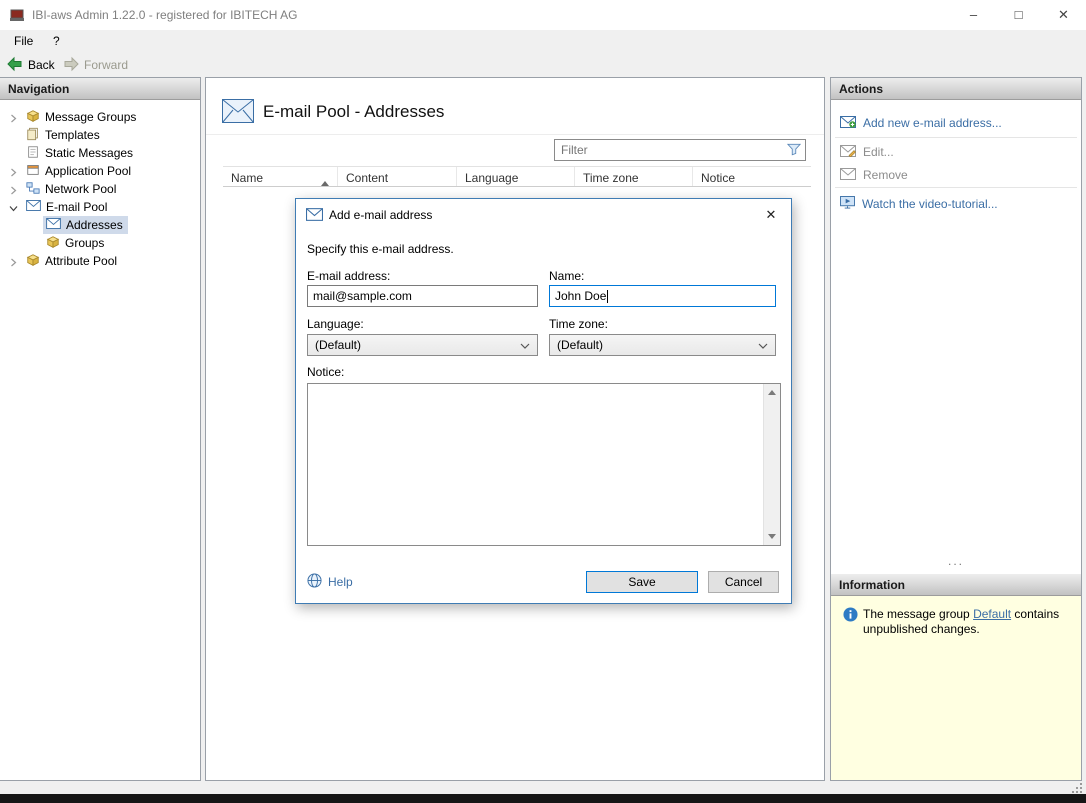 This screenshot has height=803, width=1086. Describe the element at coordinates (422, 296) in the screenshot. I see `email-address-field` at that location.